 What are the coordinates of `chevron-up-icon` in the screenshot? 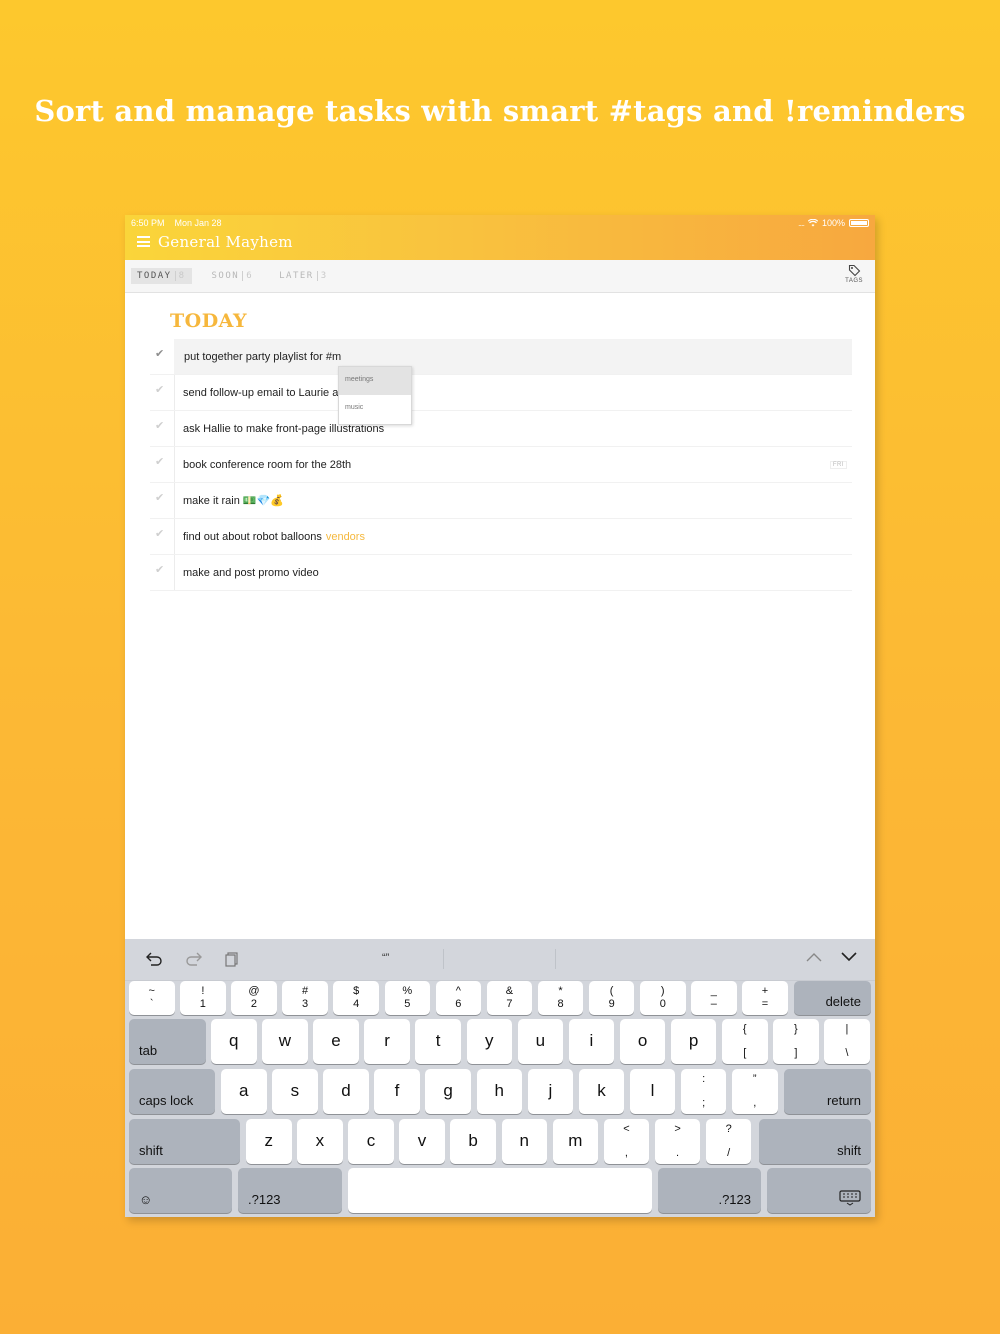 It's located at (814, 957).